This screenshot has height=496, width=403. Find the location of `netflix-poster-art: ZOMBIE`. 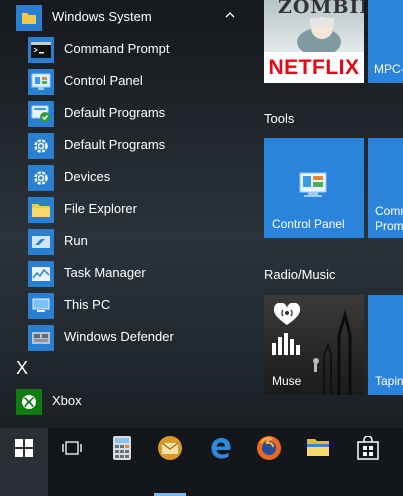

netflix-poster-art: ZOMBIE is located at coordinates (314, 28).